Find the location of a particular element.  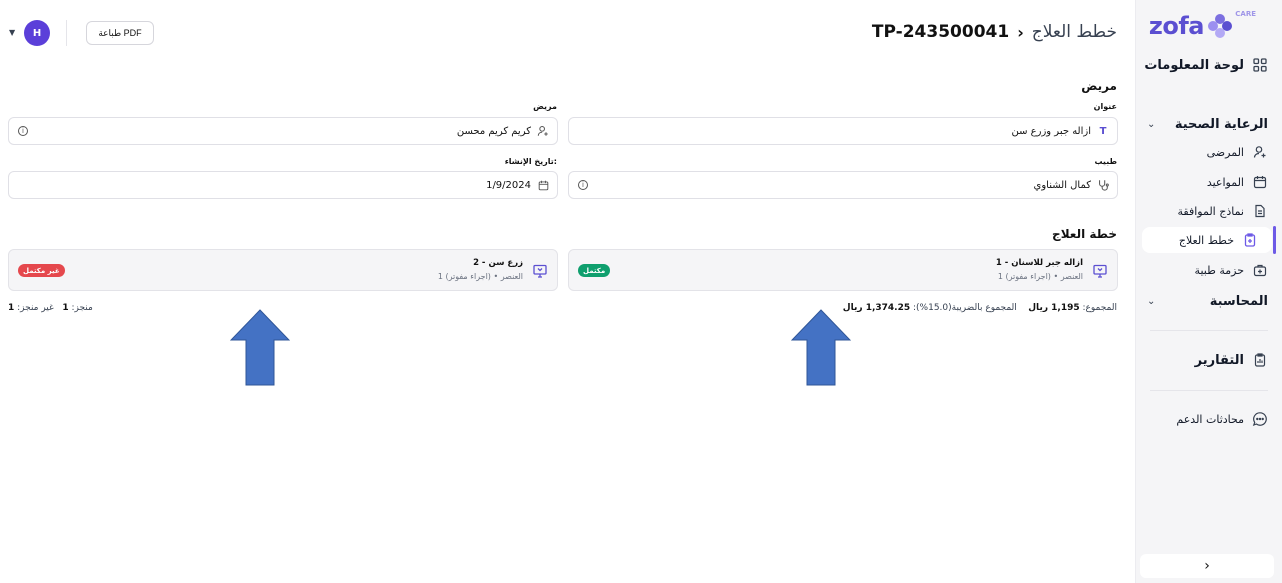

plan-card-title: 1 - ازاله جبر للاسنان is located at coordinates (1039, 263).